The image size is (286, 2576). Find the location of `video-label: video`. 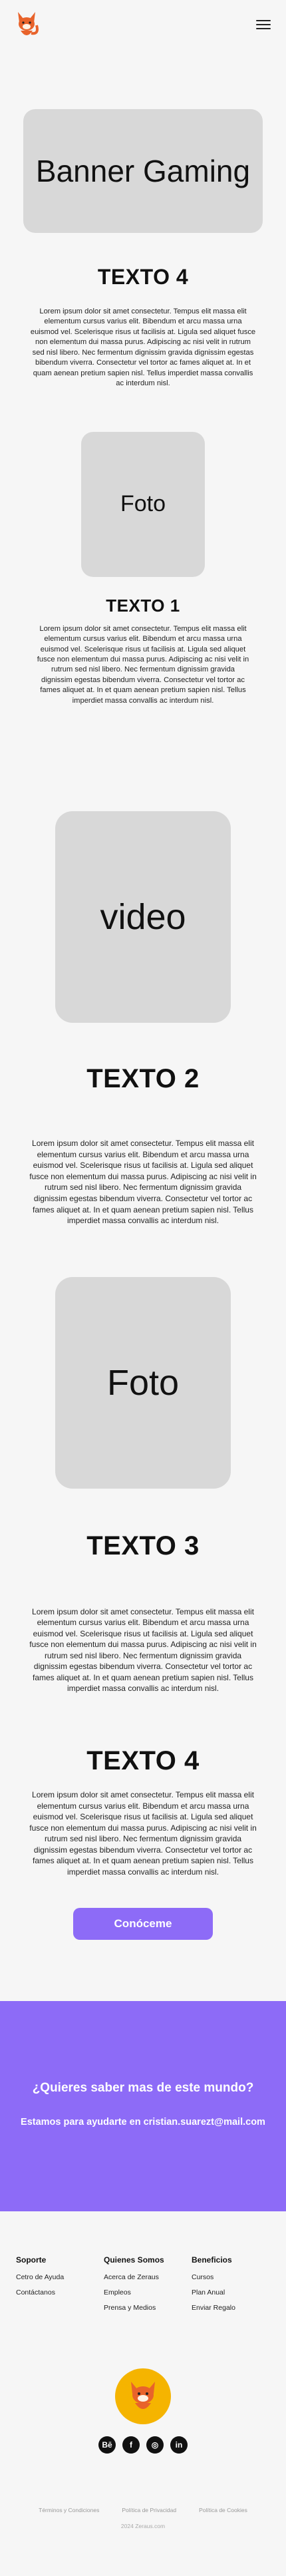

video-label: video is located at coordinates (143, 918).